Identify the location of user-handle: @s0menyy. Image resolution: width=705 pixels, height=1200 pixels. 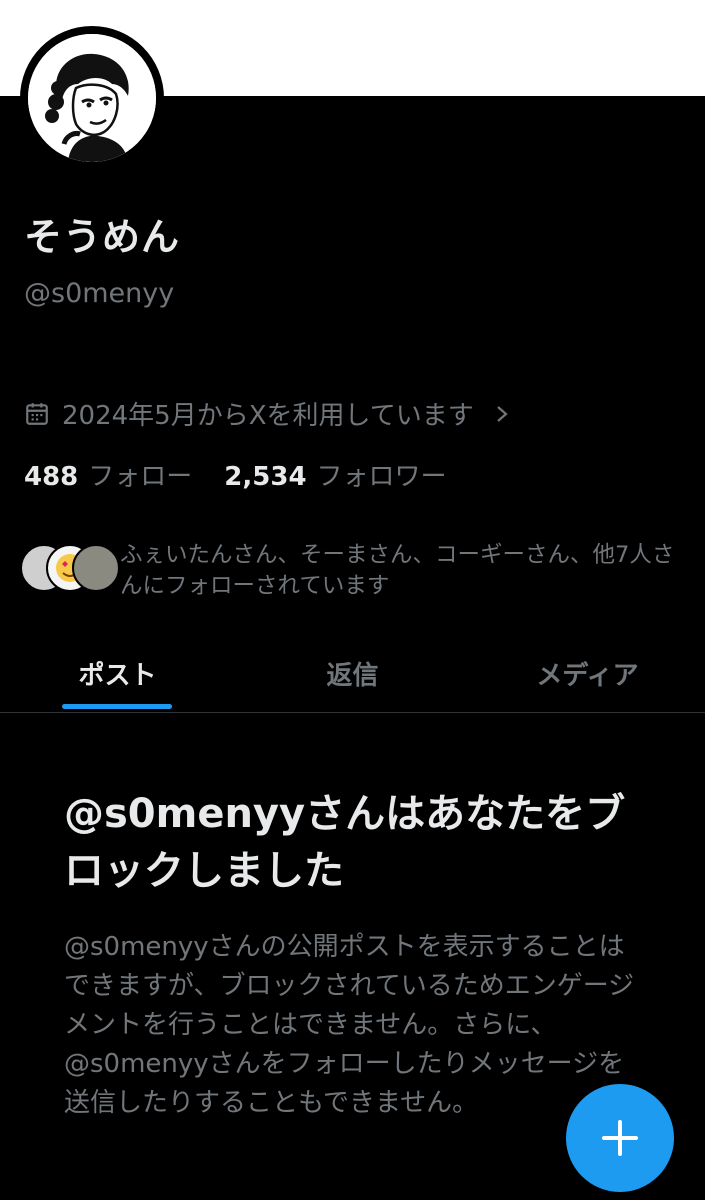
(99, 293).